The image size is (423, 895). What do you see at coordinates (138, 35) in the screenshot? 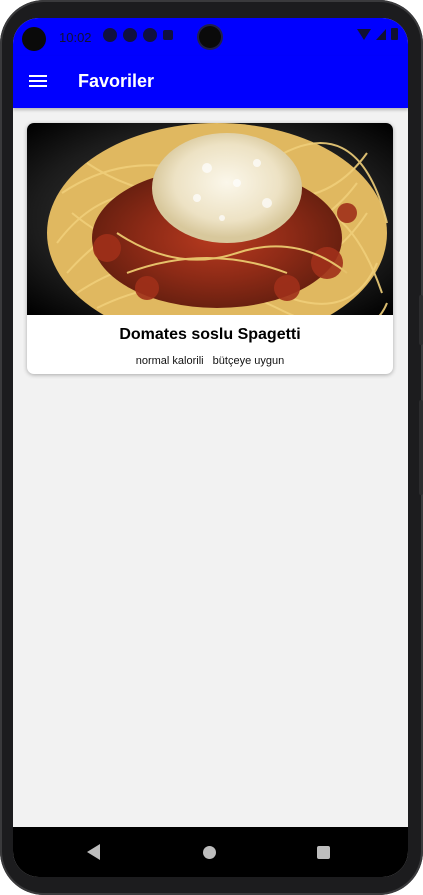
I see `notification-icons` at bounding box center [138, 35].